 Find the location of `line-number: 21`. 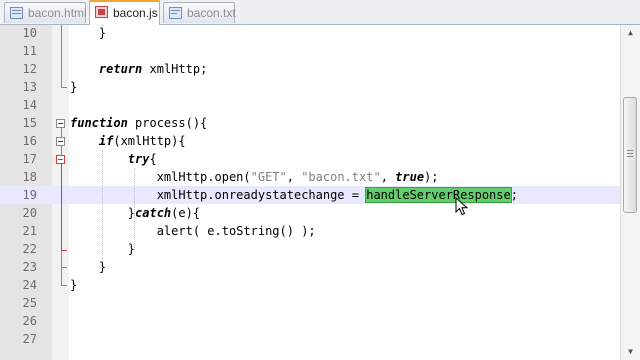

line-number: 21 is located at coordinates (29, 231).